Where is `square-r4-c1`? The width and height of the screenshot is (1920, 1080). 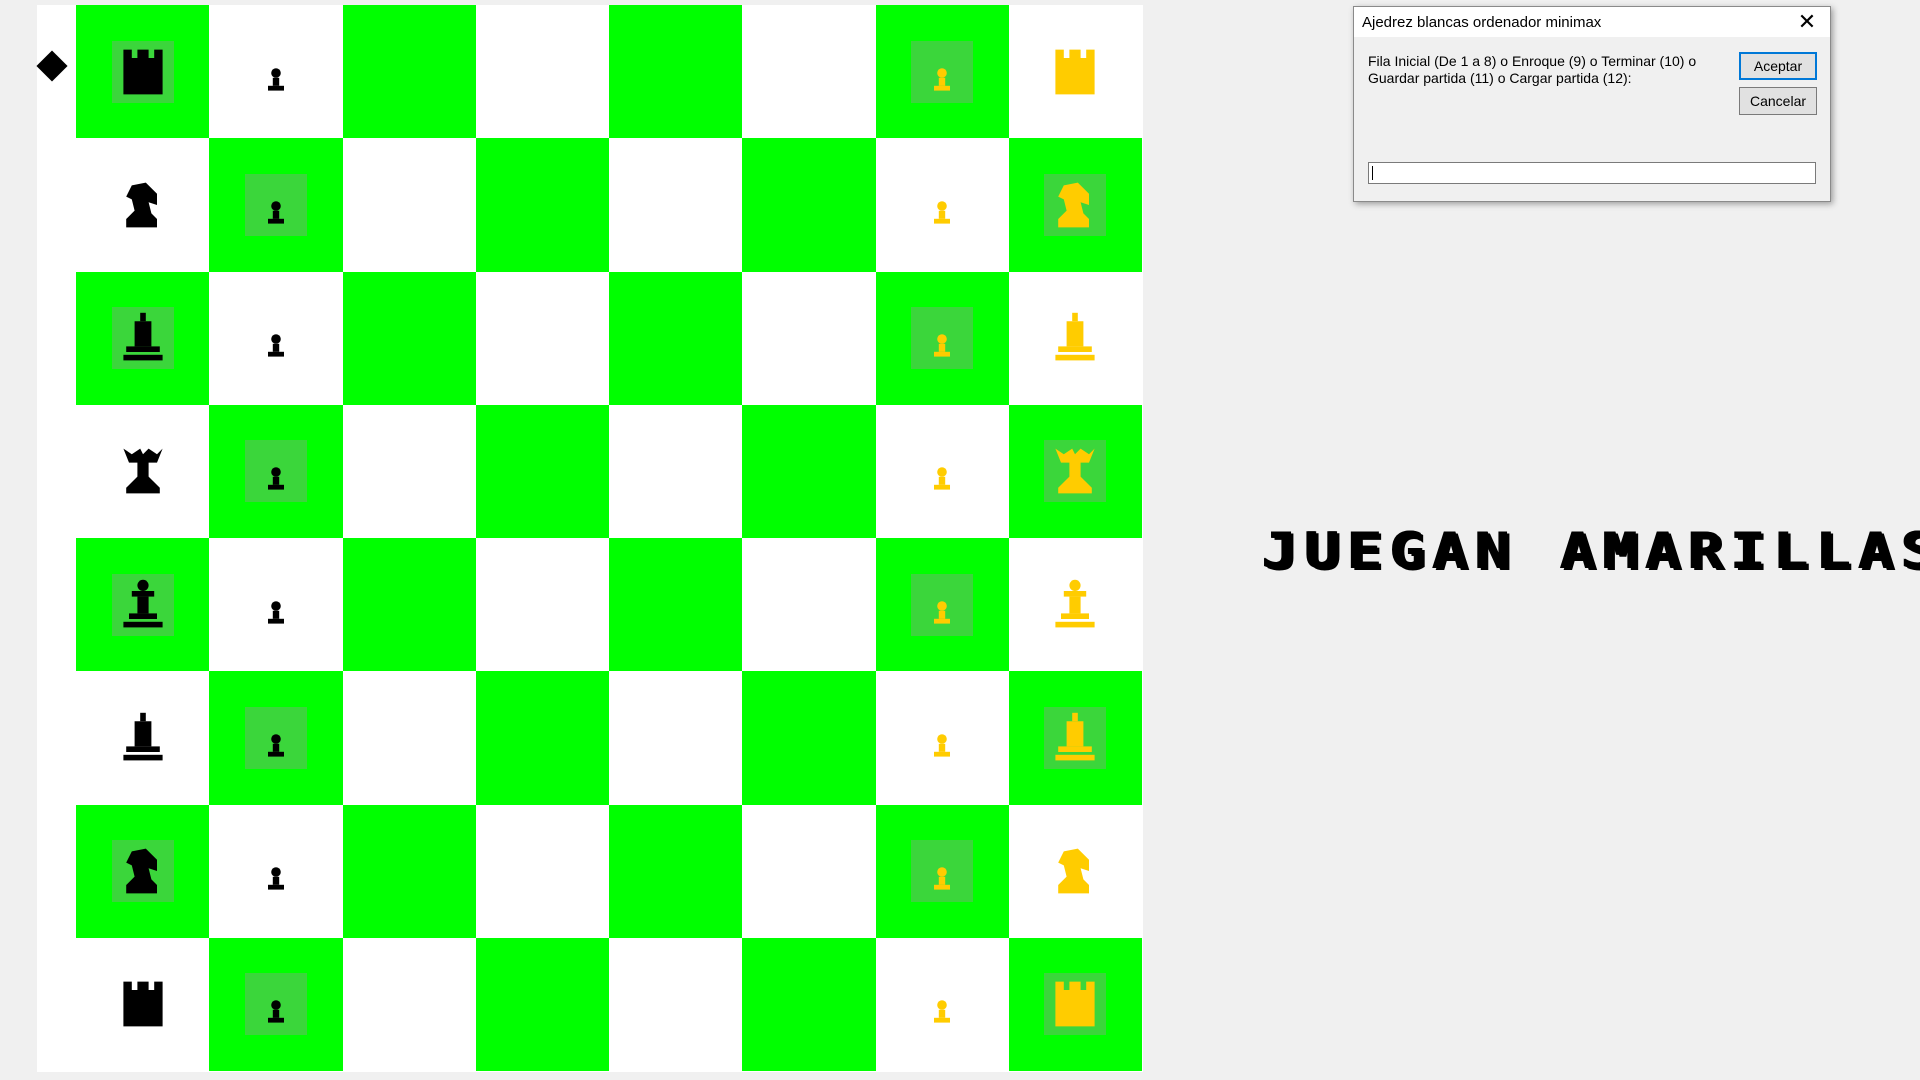 square-r4-c1 is located at coordinates (143, 471).